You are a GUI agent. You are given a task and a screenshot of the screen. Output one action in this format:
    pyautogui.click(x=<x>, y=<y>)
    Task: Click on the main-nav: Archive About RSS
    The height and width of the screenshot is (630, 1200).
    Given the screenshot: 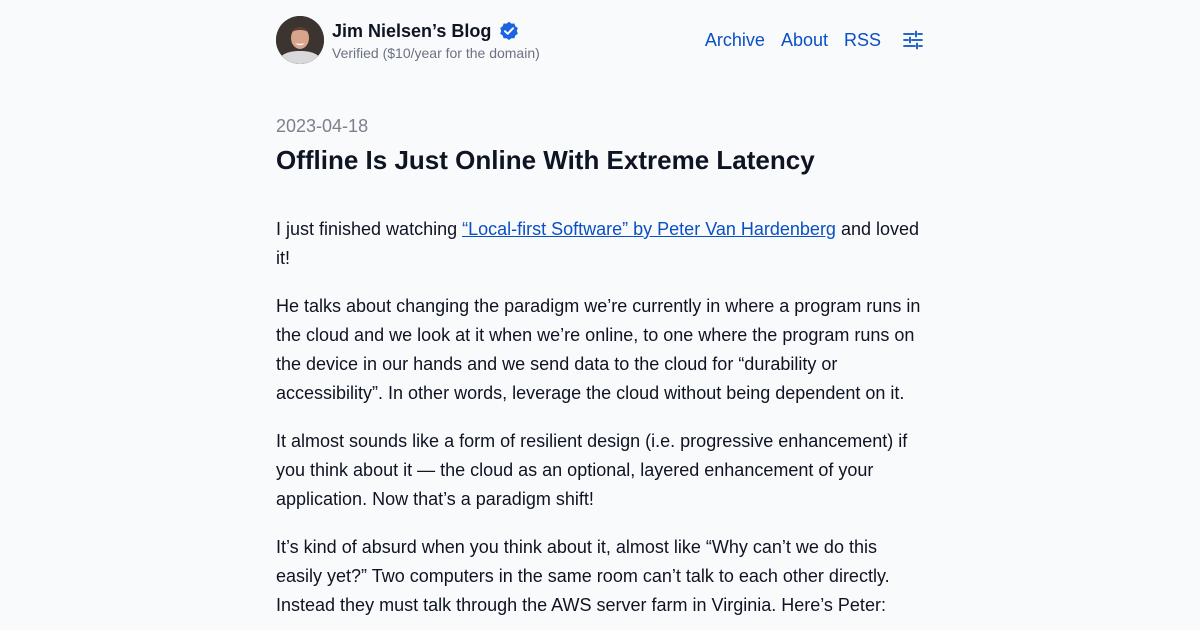 What is the action you would take?
    pyautogui.click(x=806, y=40)
    